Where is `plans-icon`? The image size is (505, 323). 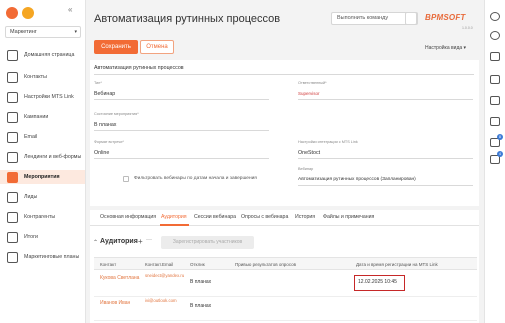
plans-icon is located at coordinates (12, 257).